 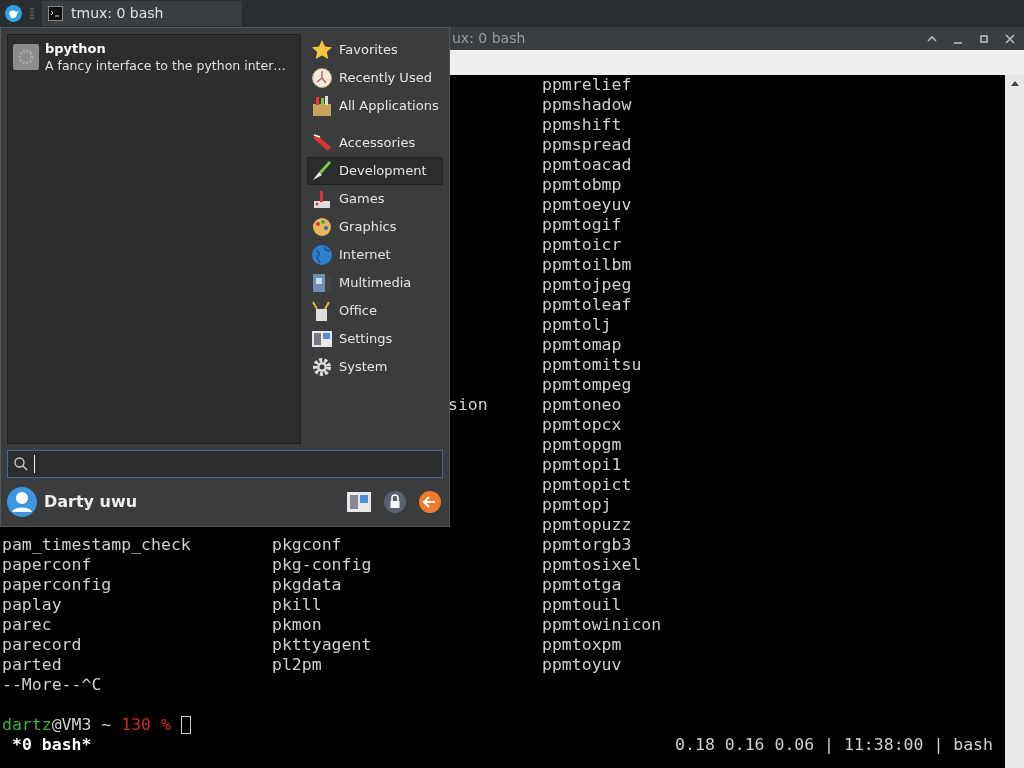 I want to click on terminal-text: ppmtoyuv, so click(x=582, y=664).